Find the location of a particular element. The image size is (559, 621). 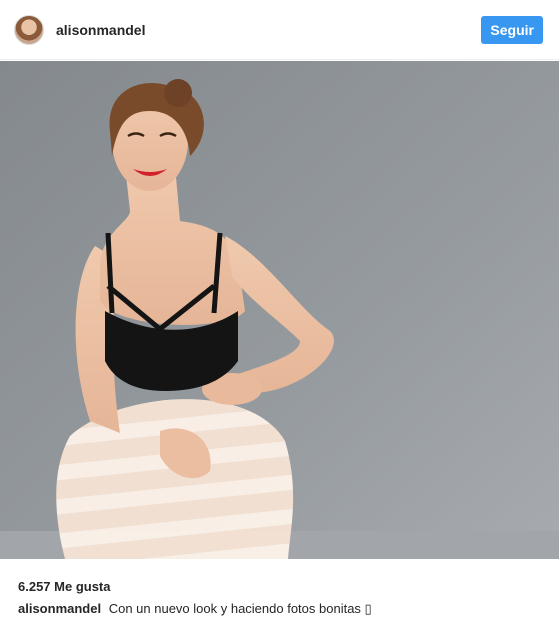

caption-username: alisonmandel is located at coordinates (59, 608).